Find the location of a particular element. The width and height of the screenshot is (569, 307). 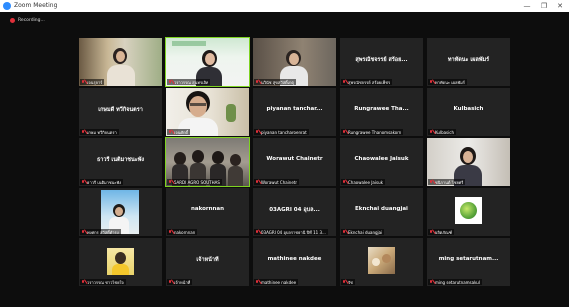

participant-tile-speaking: 5ARDI AGRO SOUTHAS is located at coordinates (207, 162).